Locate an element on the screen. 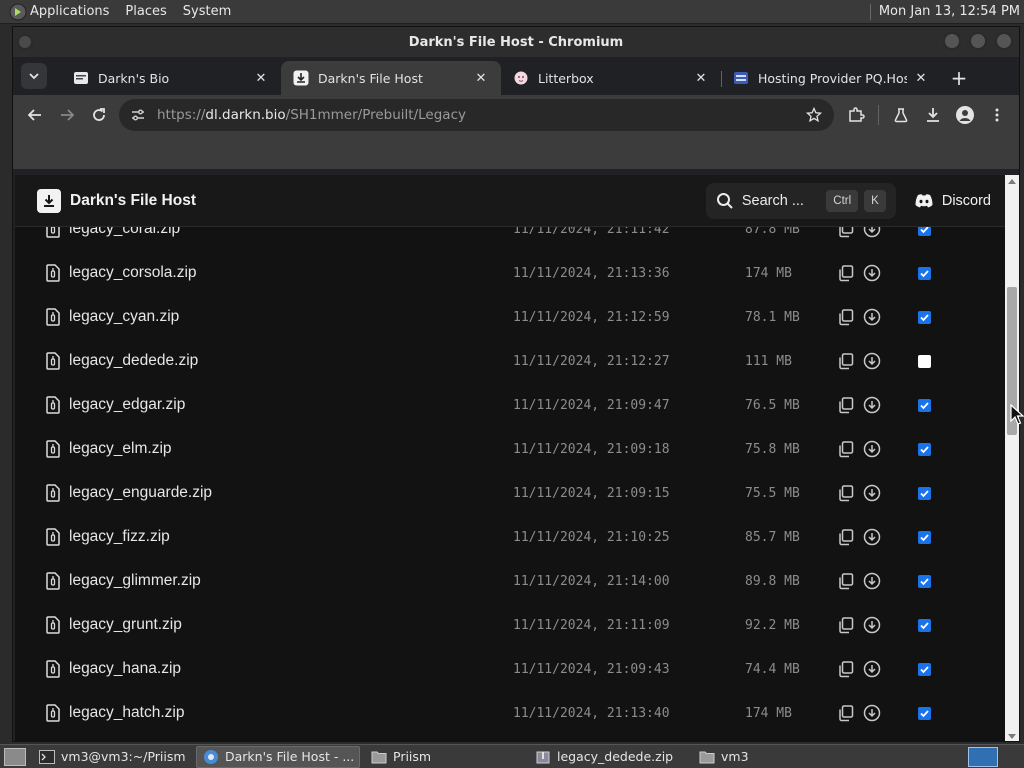  menu-kebab-icon is located at coordinates (997, 115).